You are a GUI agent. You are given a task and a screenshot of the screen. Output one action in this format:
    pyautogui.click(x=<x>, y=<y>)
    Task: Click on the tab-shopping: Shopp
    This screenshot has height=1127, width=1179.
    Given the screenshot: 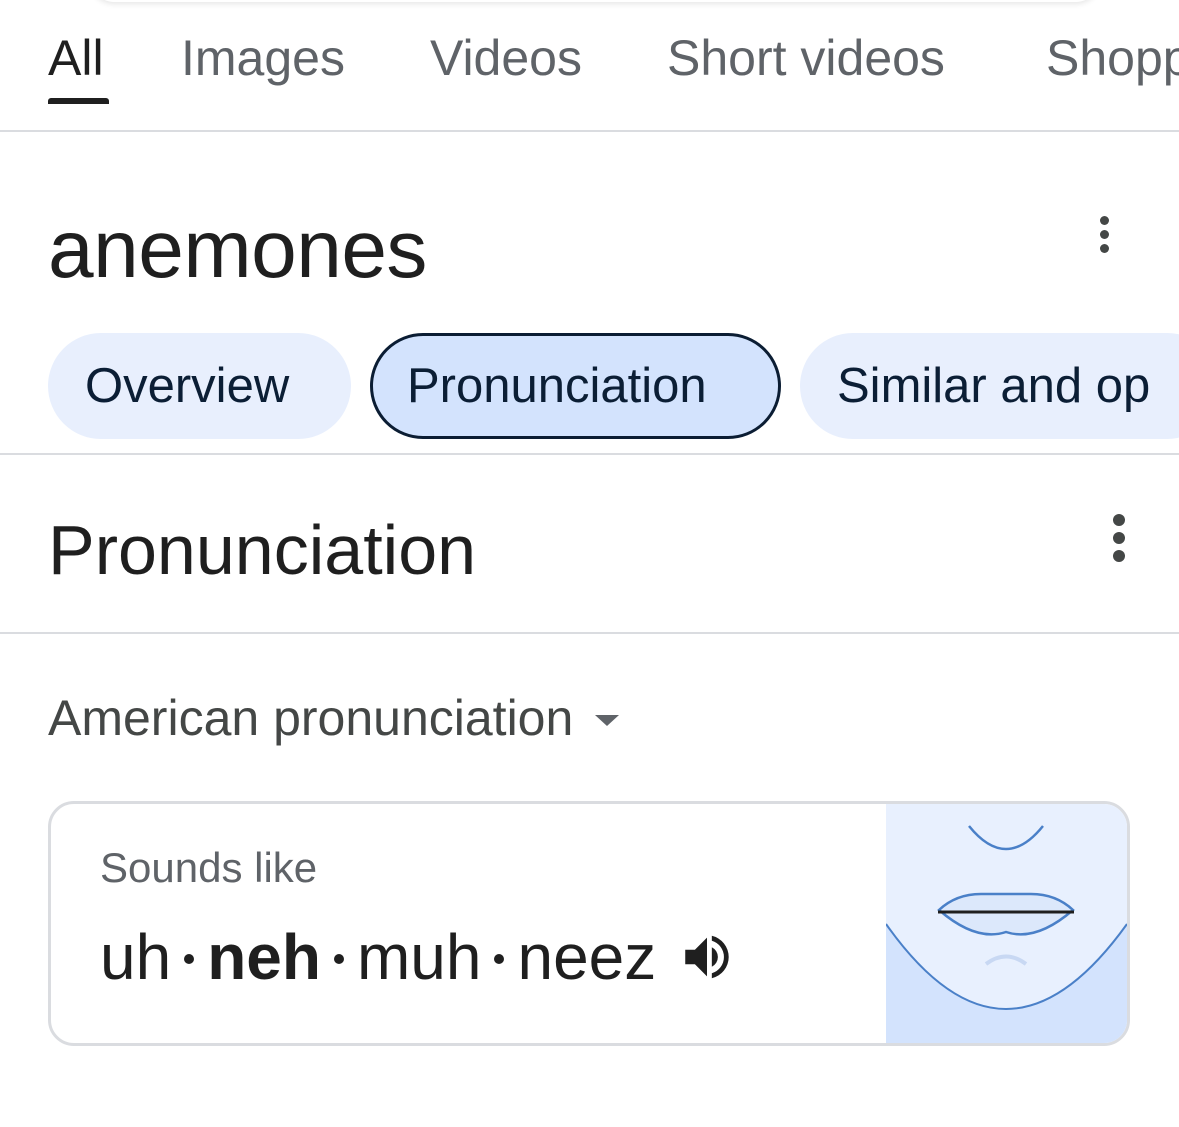 What is the action you would take?
    pyautogui.click(x=1112, y=58)
    